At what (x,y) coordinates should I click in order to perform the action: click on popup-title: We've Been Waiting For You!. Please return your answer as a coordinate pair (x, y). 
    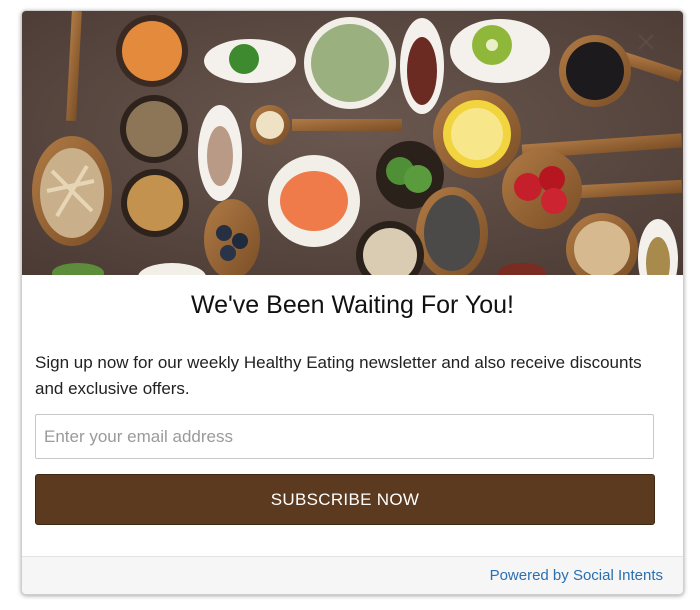
    Looking at the image, I should click on (352, 305).